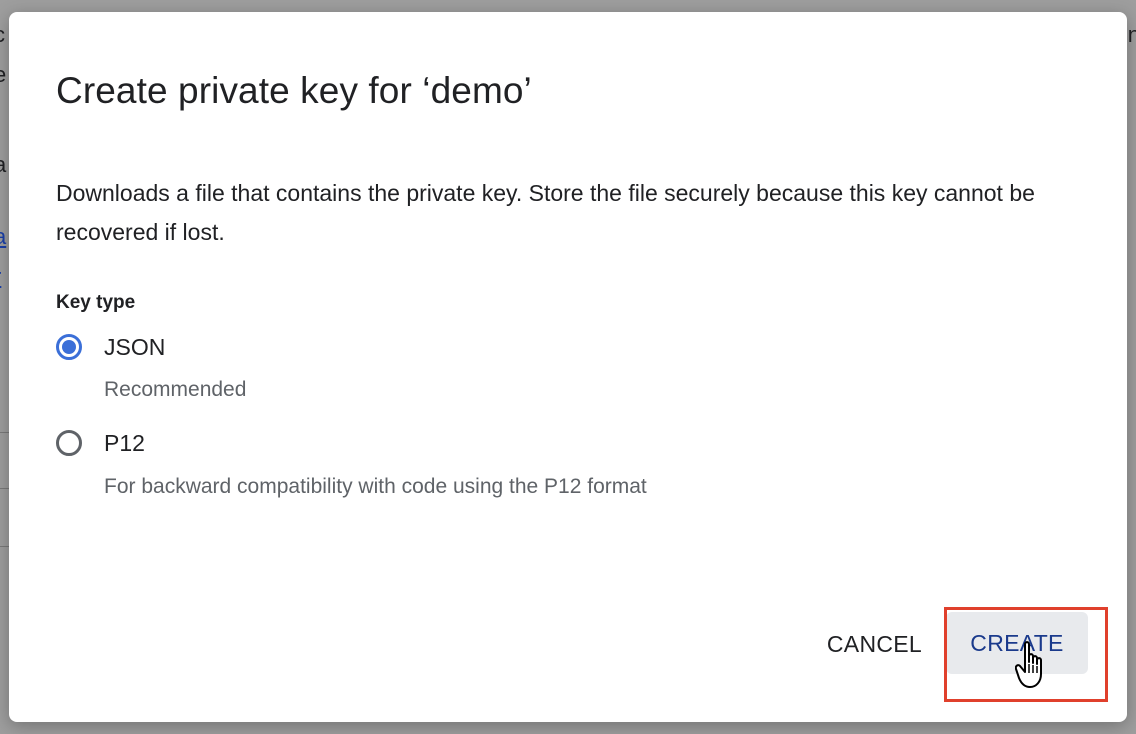  Describe the element at coordinates (124, 443) in the screenshot. I see `radio-label-p12: P12` at that location.